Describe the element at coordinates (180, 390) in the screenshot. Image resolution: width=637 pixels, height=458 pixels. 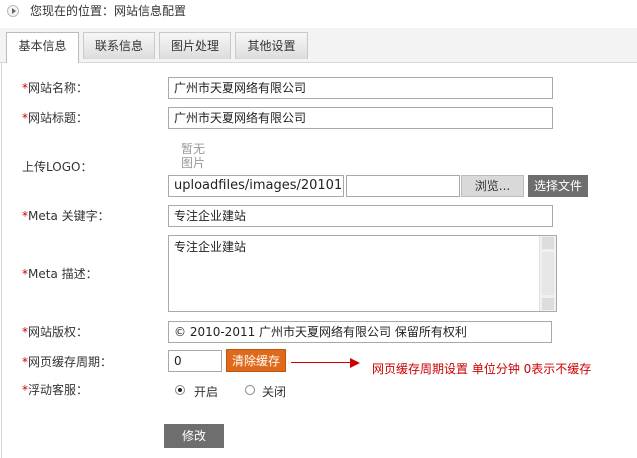
I see `float-service-on-radio` at that location.